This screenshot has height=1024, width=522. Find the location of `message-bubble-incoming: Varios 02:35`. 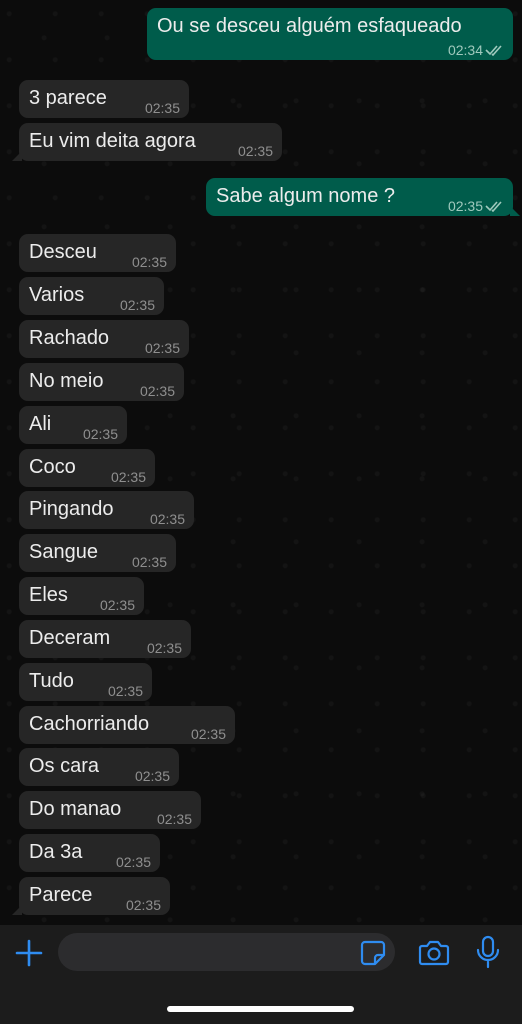

message-bubble-incoming: Varios 02:35 is located at coordinates (91, 296).